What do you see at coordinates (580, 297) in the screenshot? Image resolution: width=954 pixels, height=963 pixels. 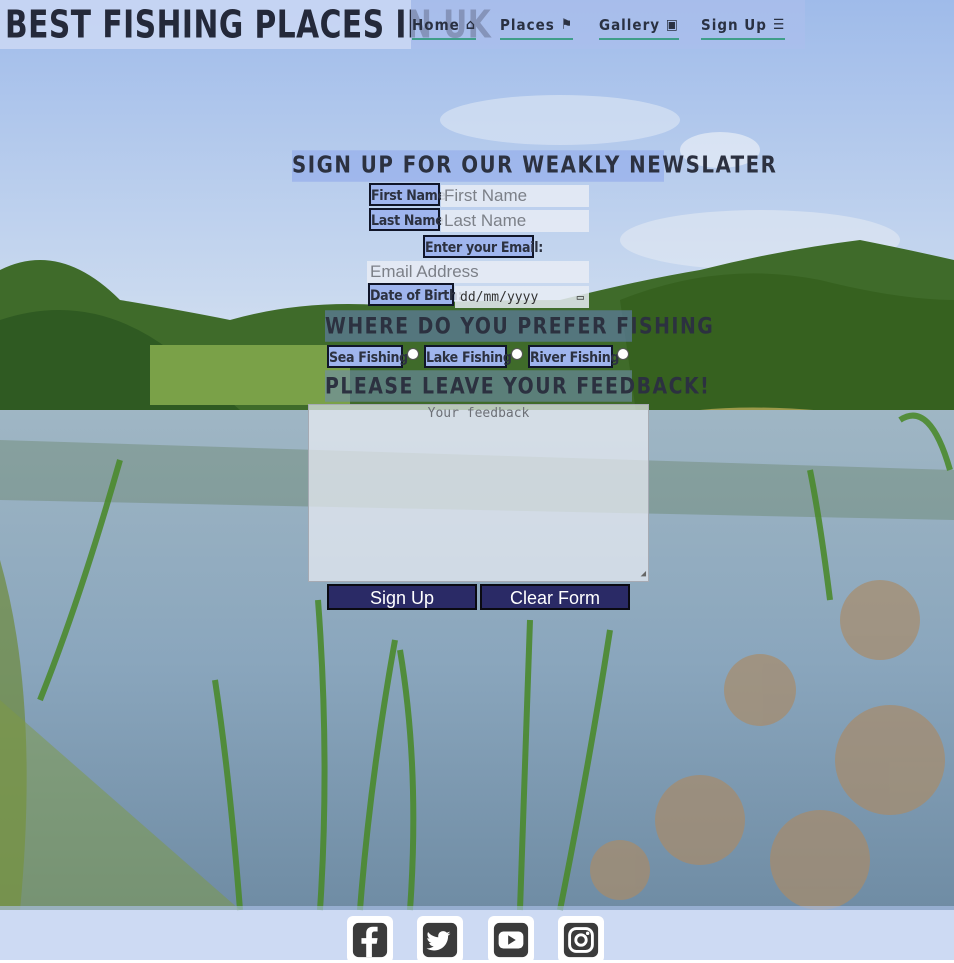 I see `calendar-icon: ▭` at bounding box center [580, 297].